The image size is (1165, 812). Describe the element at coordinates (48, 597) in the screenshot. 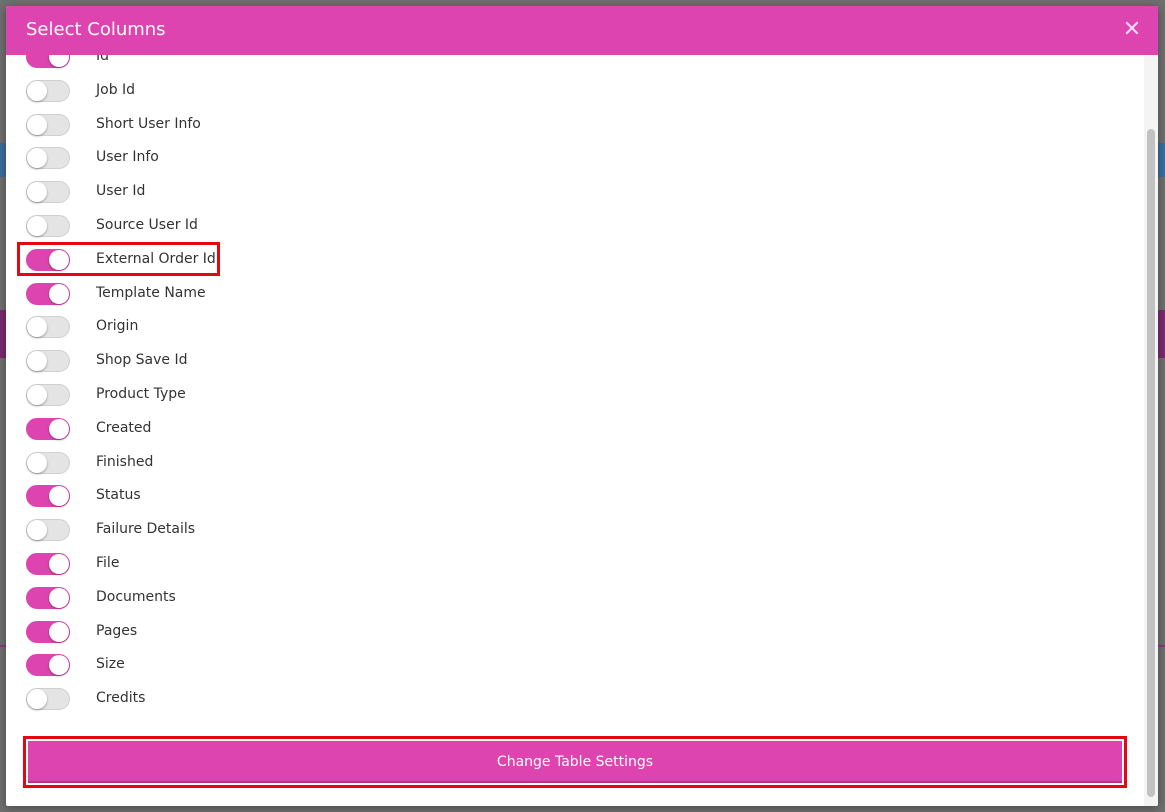

I see `toggle-documents` at that location.